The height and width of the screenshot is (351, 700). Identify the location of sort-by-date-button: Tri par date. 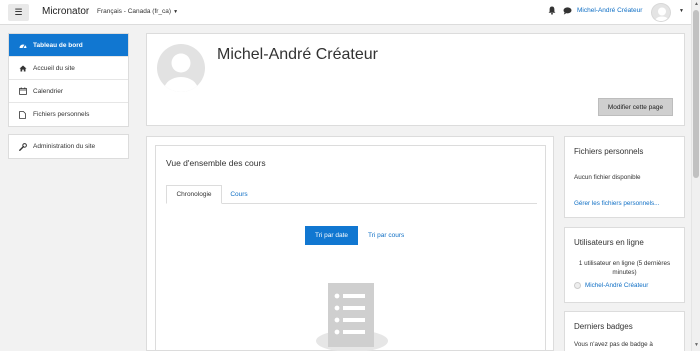
(331, 235).